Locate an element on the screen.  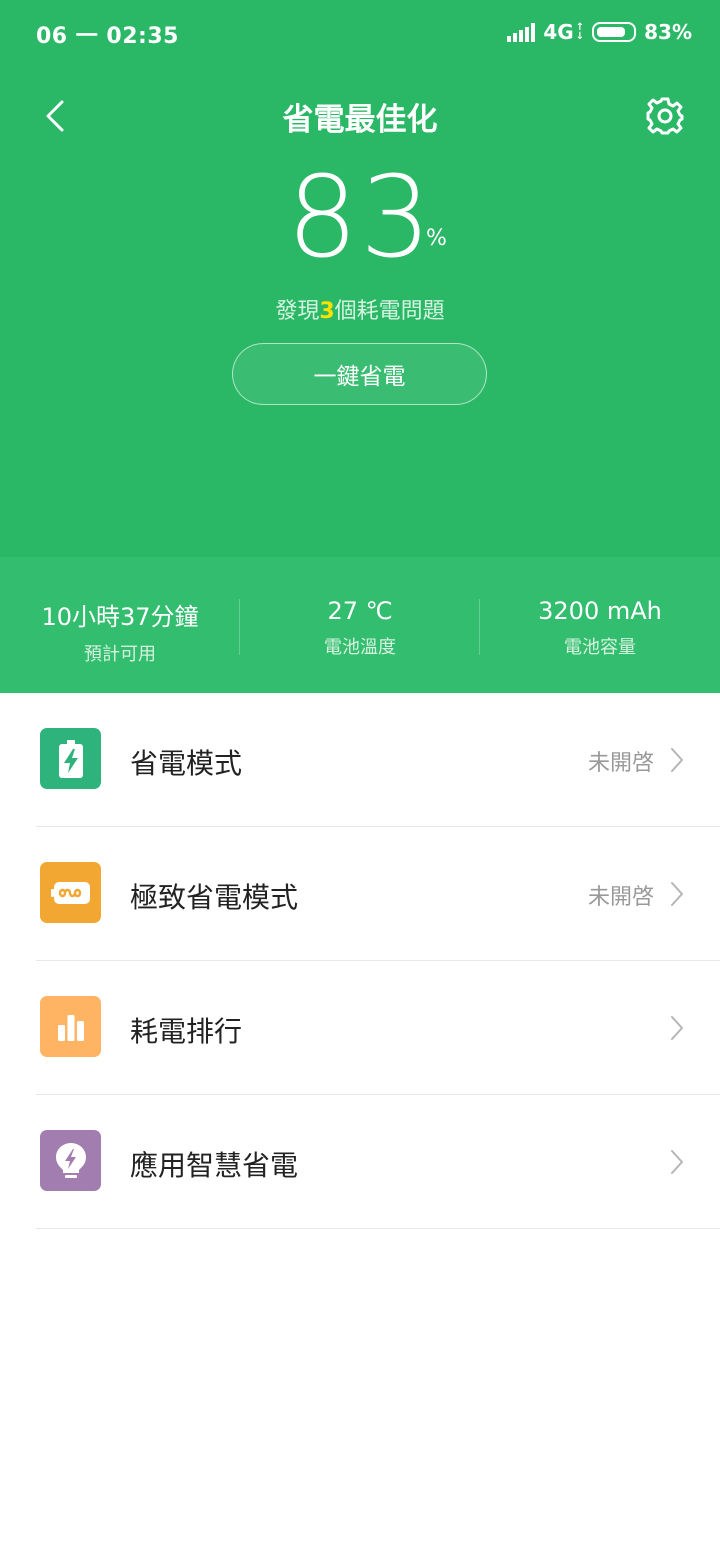
gear-icon is located at coordinates (665, 116).